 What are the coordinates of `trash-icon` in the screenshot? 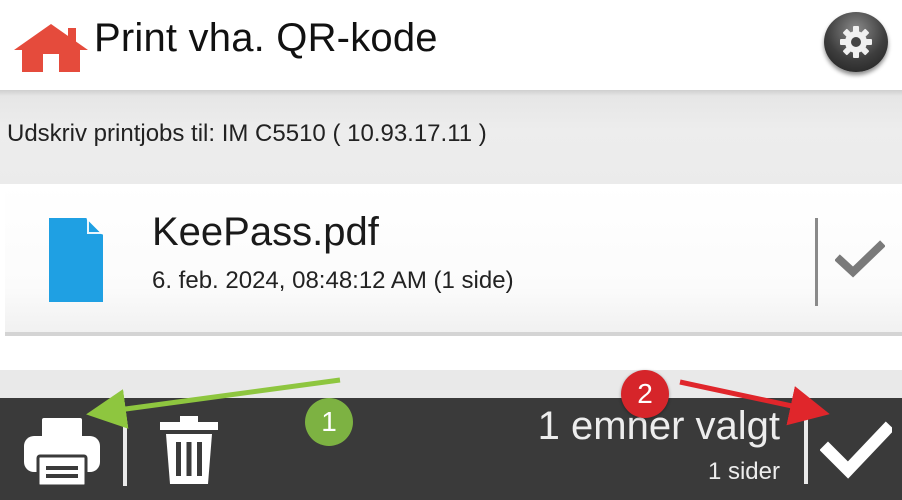 It's located at (189, 450).